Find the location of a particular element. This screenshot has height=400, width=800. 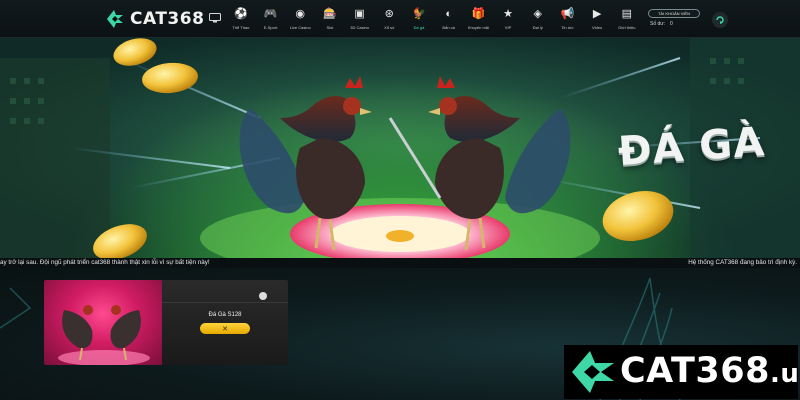

nav-item: ◈ Đại lý is located at coordinates (538, 21).